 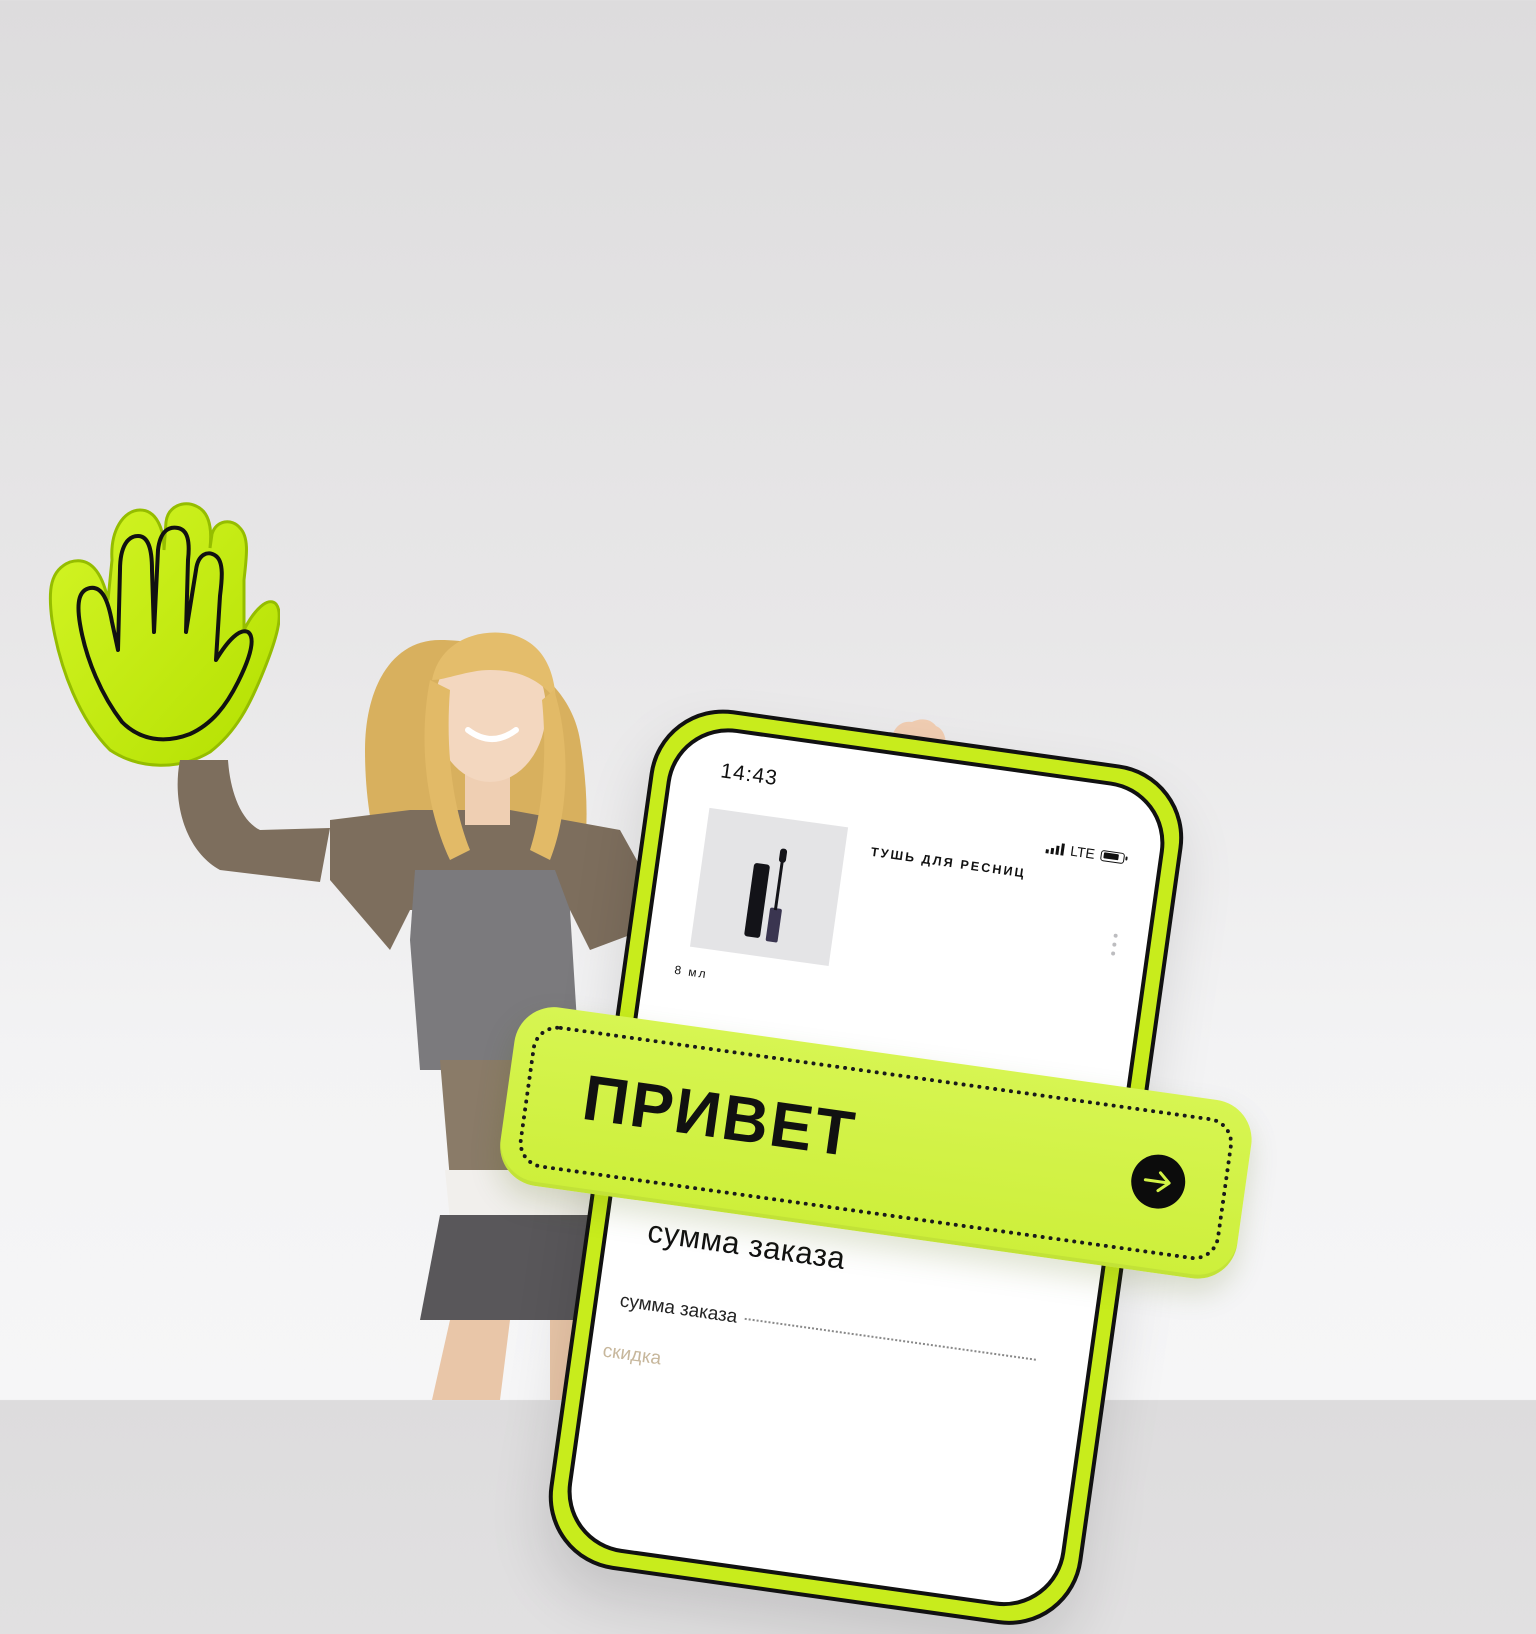 I want to click on product-title: ТУШЬ ДЛЯ РЕСНИЦ, so click(x=948, y=863).